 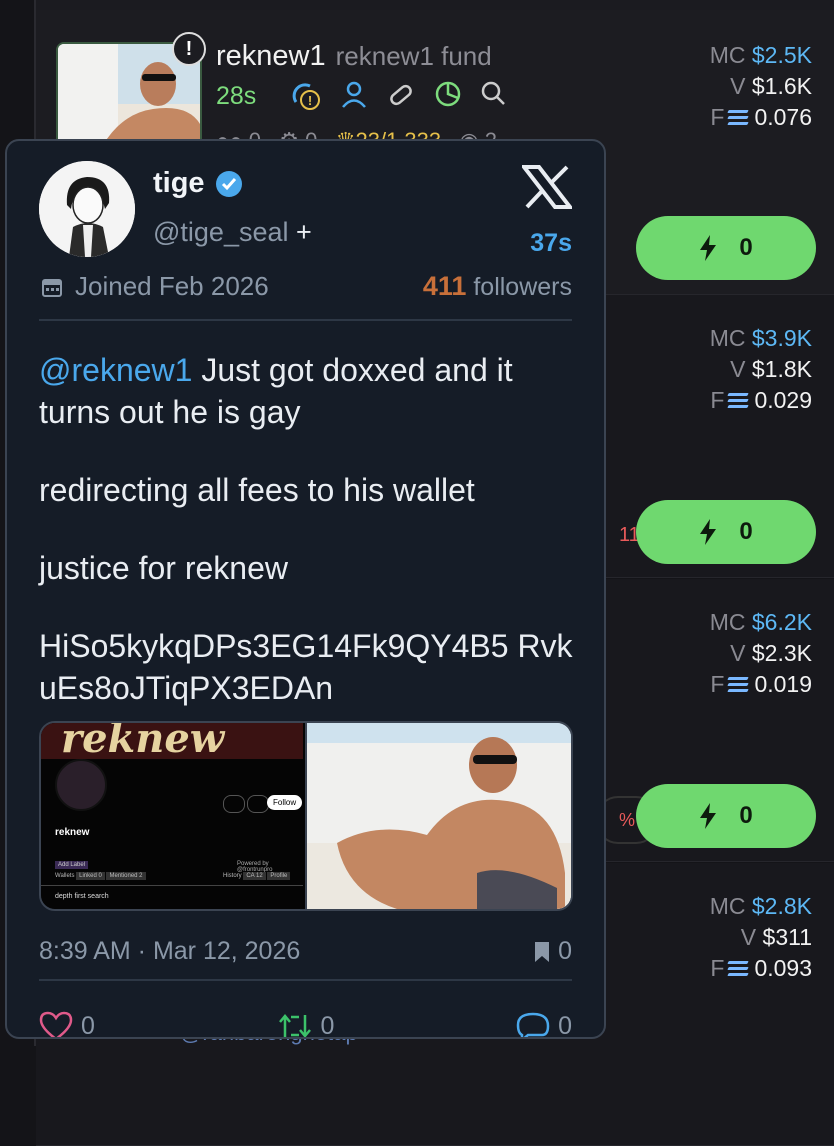 What do you see at coordinates (304, 232) in the screenshot?
I see `add-icon: +` at bounding box center [304, 232].